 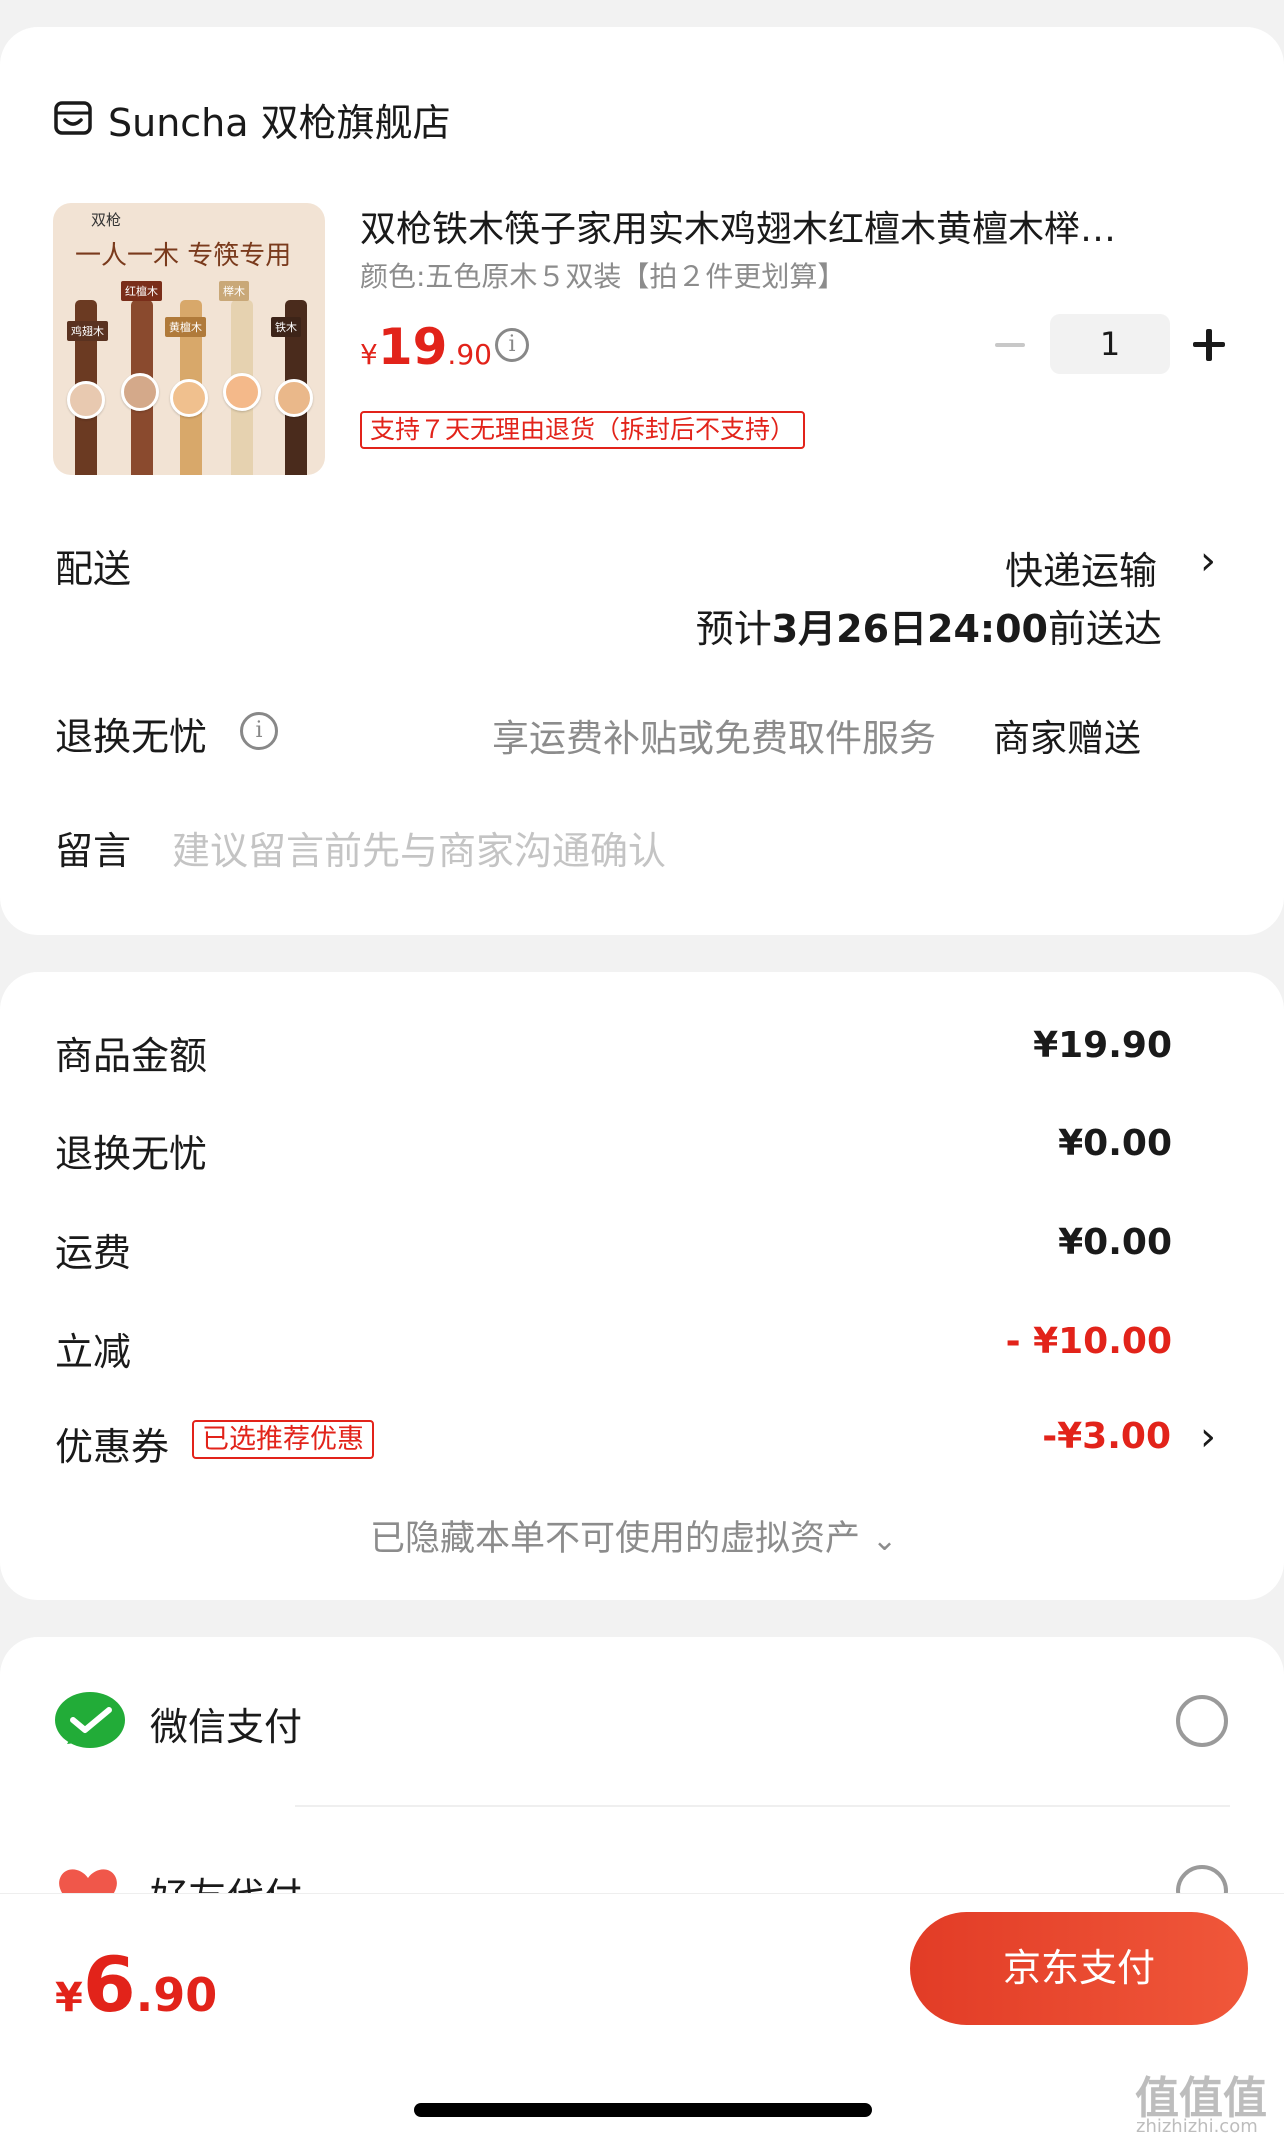 I want to click on product-price: ¥19.90, so click(x=426, y=347).